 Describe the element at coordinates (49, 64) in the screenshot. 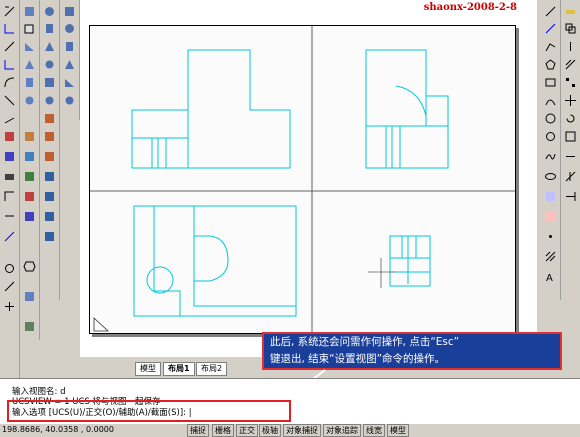

I see `torus2-icon` at that location.